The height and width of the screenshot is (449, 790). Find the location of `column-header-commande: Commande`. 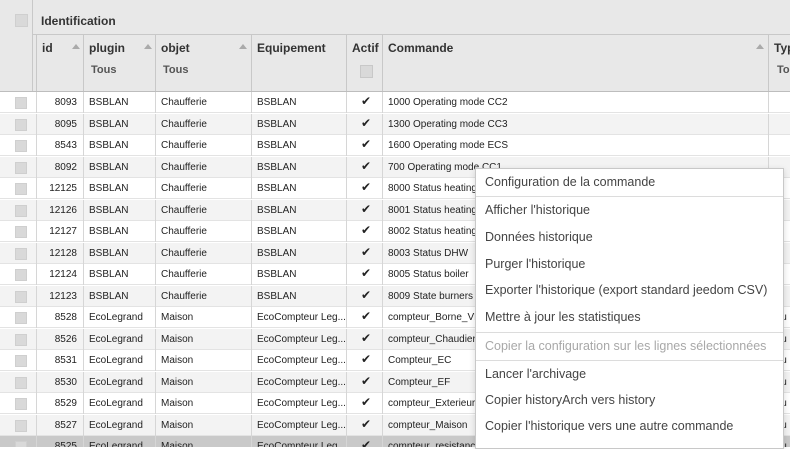

column-header-commande: Commande is located at coordinates (575, 63).